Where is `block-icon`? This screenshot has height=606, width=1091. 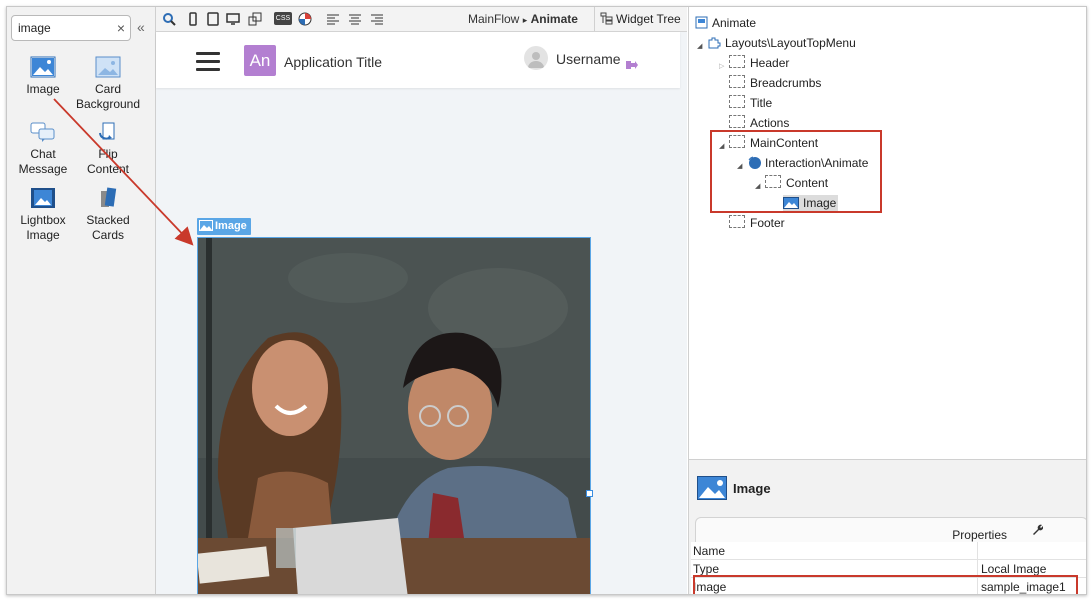
block-icon is located at coordinates (714, 43).